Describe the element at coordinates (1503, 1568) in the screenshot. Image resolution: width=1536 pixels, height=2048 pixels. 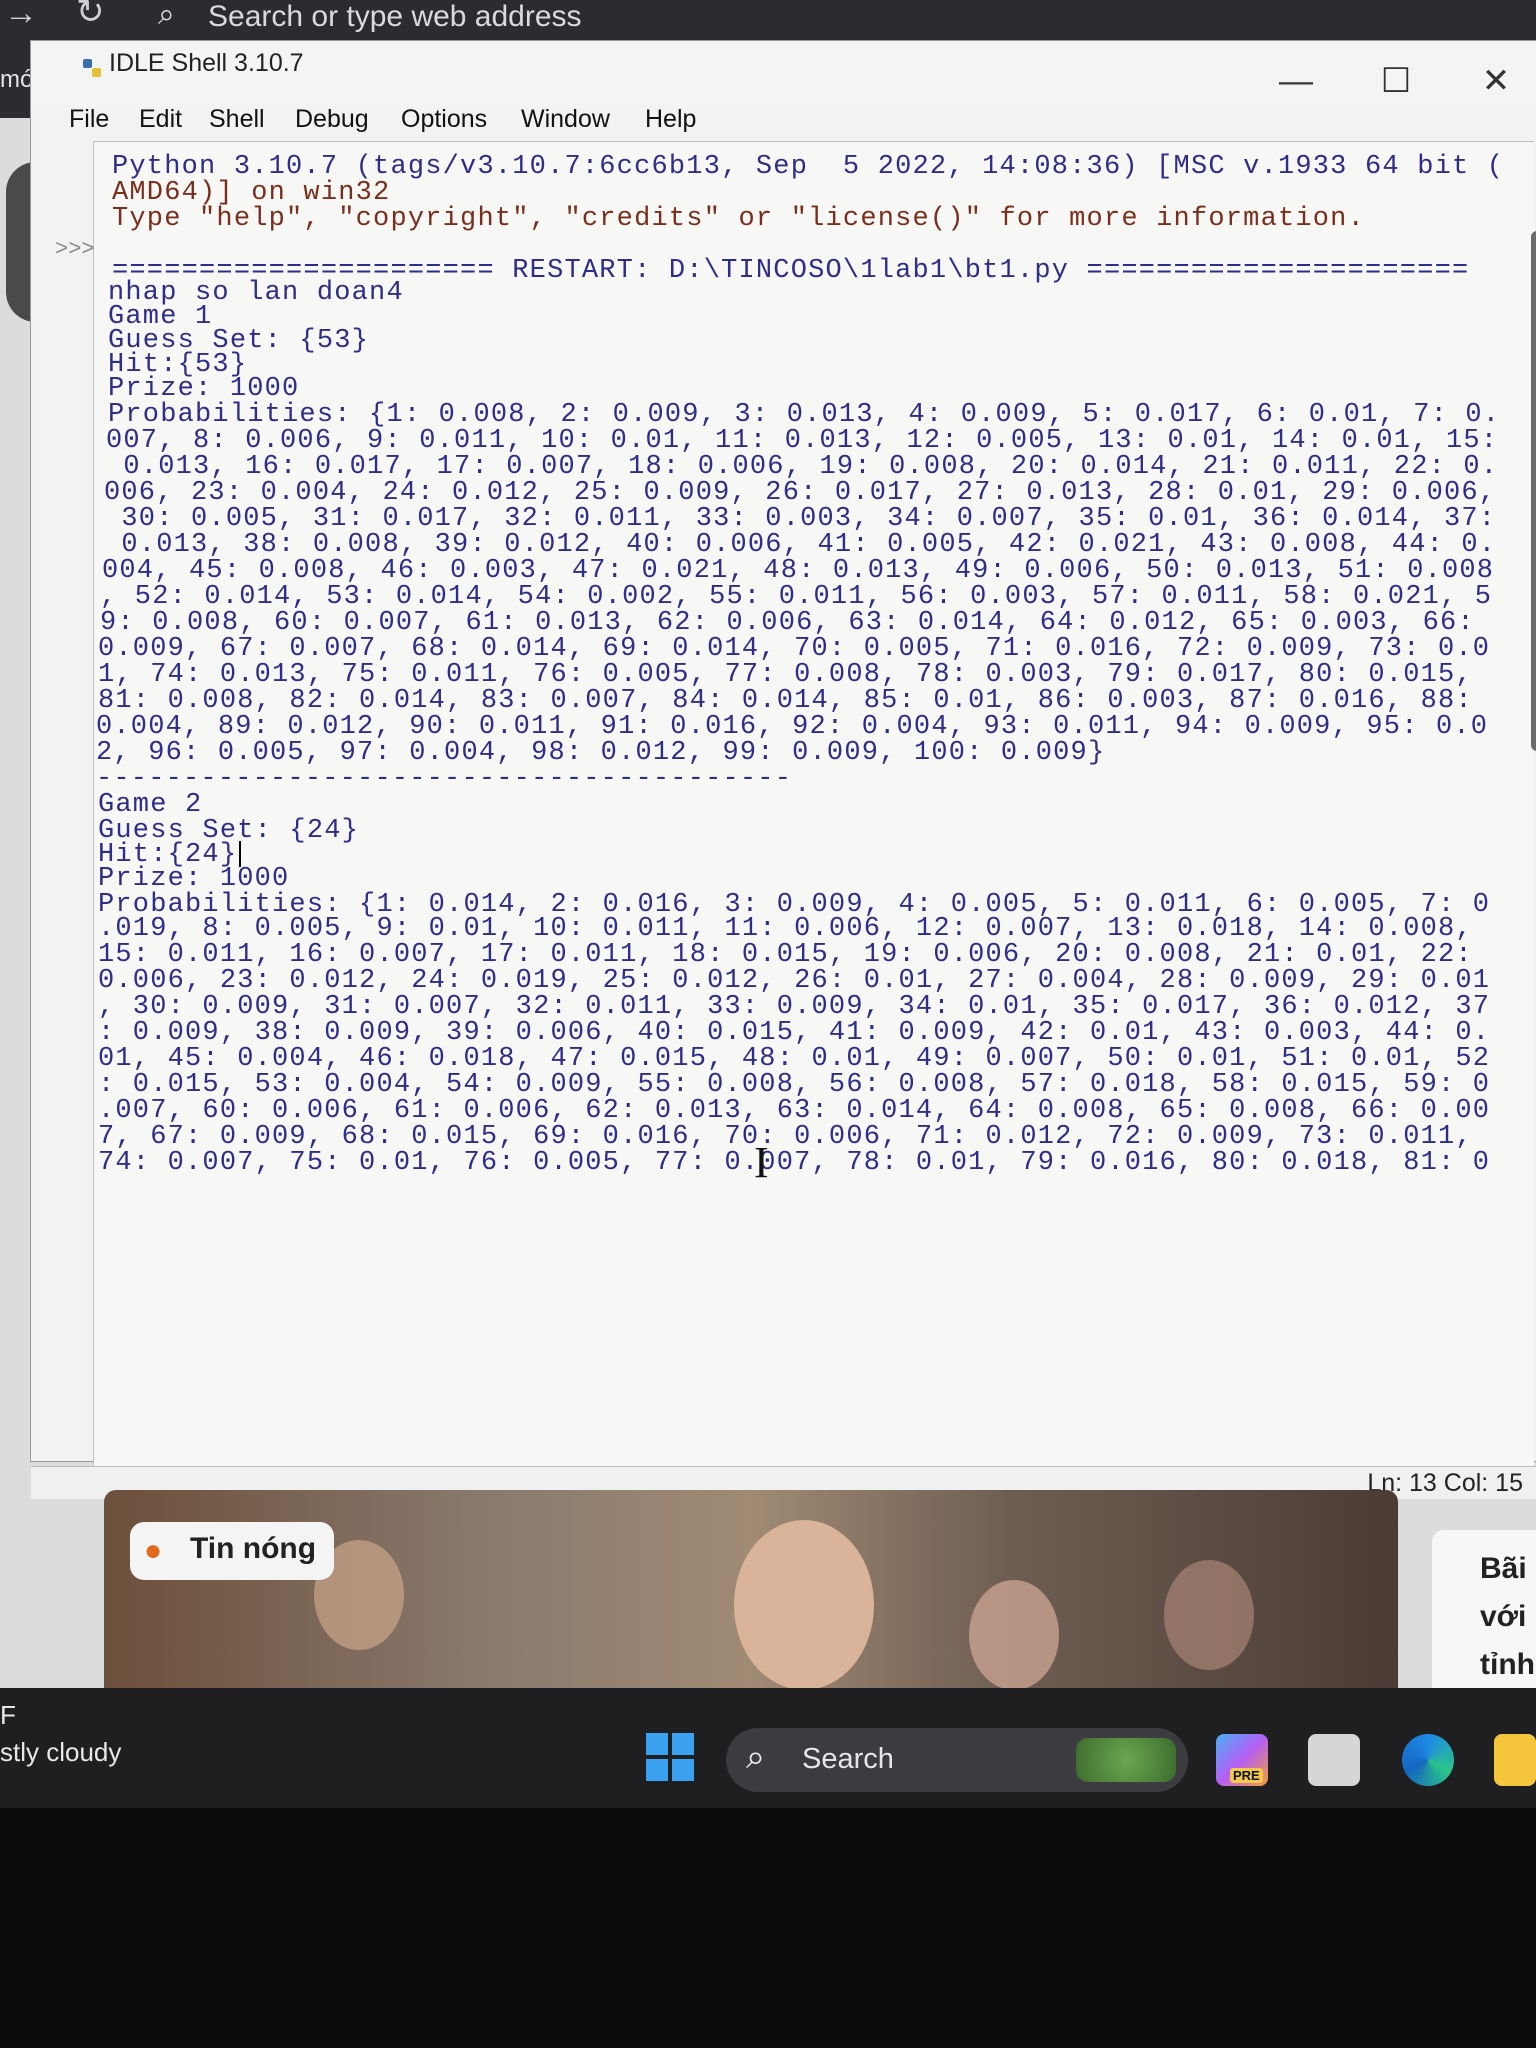
I see `news-side-text: Bãi` at that location.